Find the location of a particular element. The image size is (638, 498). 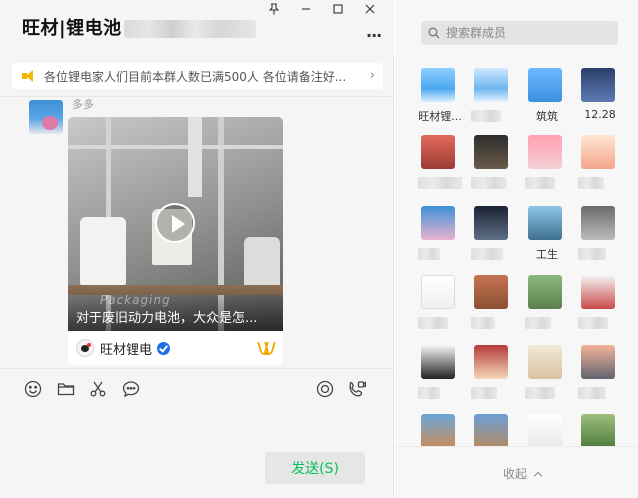

group-announcement: 各位锂电家人们目前本群人数已满500人 各位请备注好... › is located at coordinates (197, 76).